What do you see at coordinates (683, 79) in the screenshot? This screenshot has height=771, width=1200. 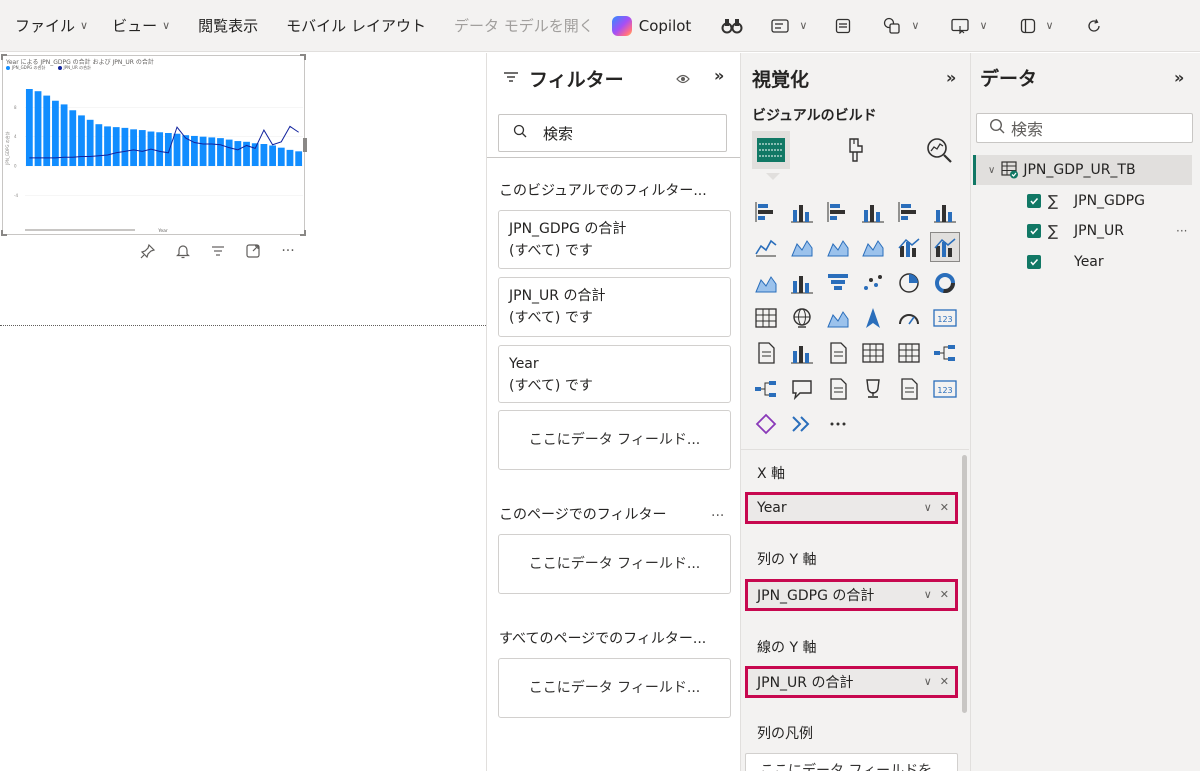 I see `eye-icon` at bounding box center [683, 79].